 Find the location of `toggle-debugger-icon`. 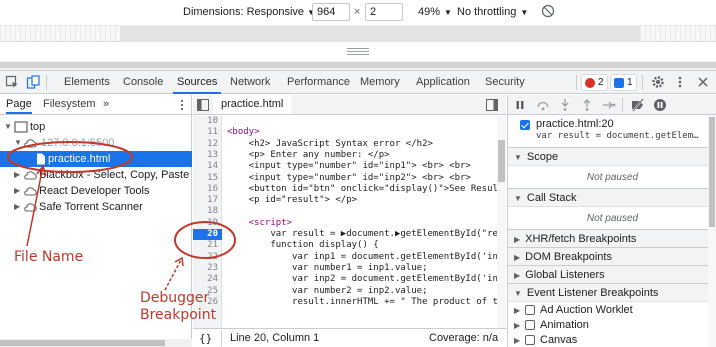

toggle-debugger-icon is located at coordinates (492, 105).